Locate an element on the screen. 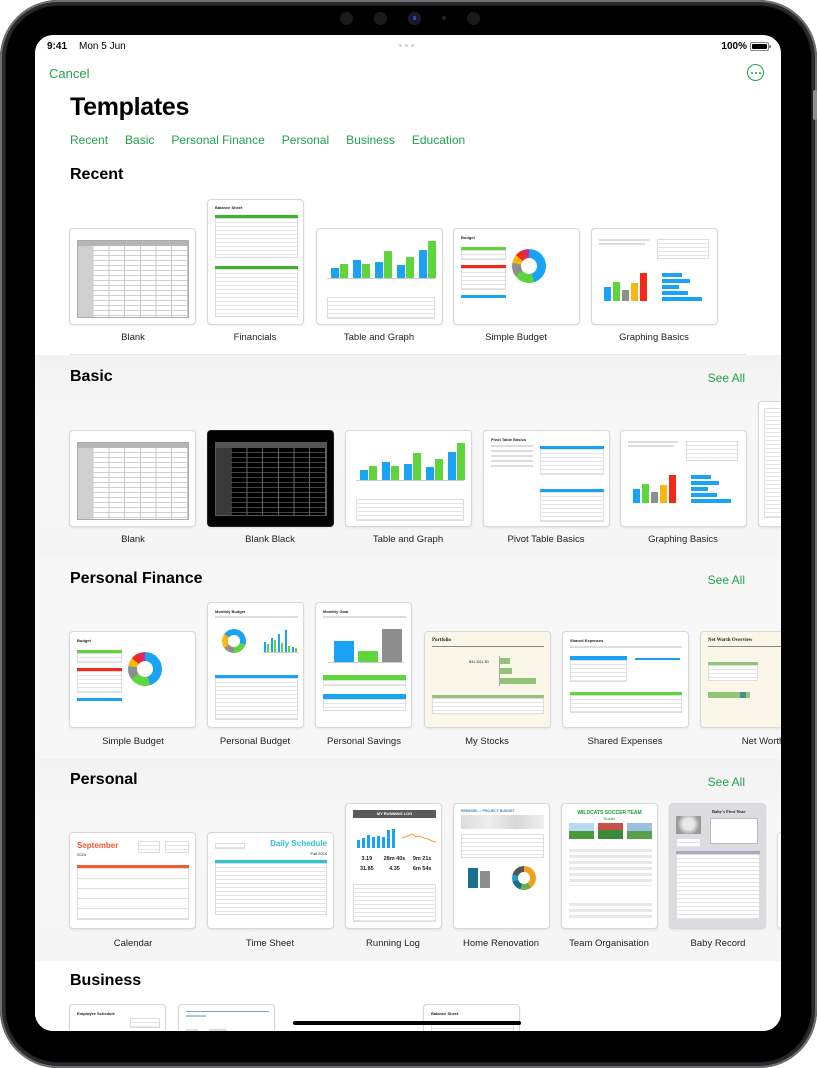 The image size is (817, 1068). battery-icon is located at coordinates (760, 46).